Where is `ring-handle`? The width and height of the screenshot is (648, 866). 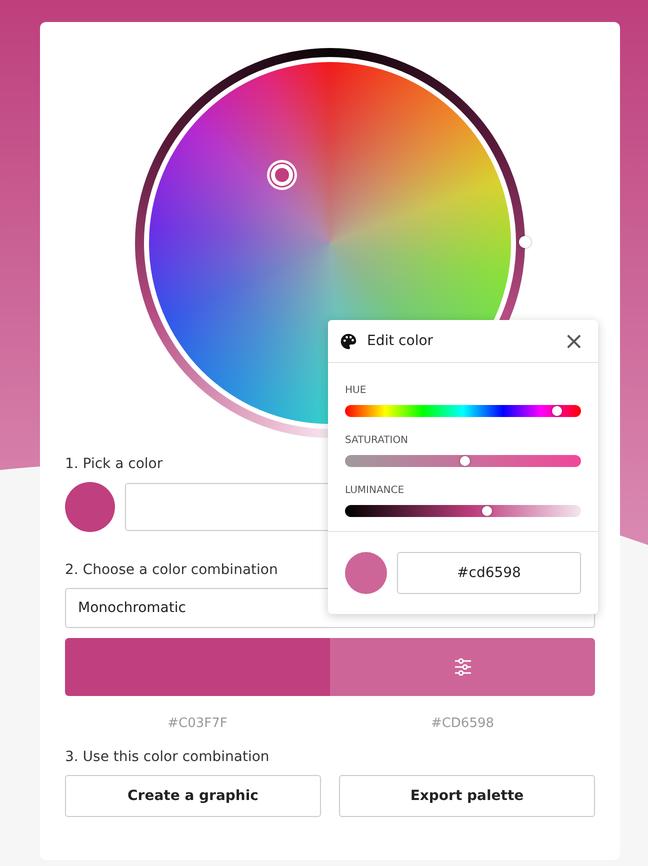 ring-handle is located at coordinates (525, 242).